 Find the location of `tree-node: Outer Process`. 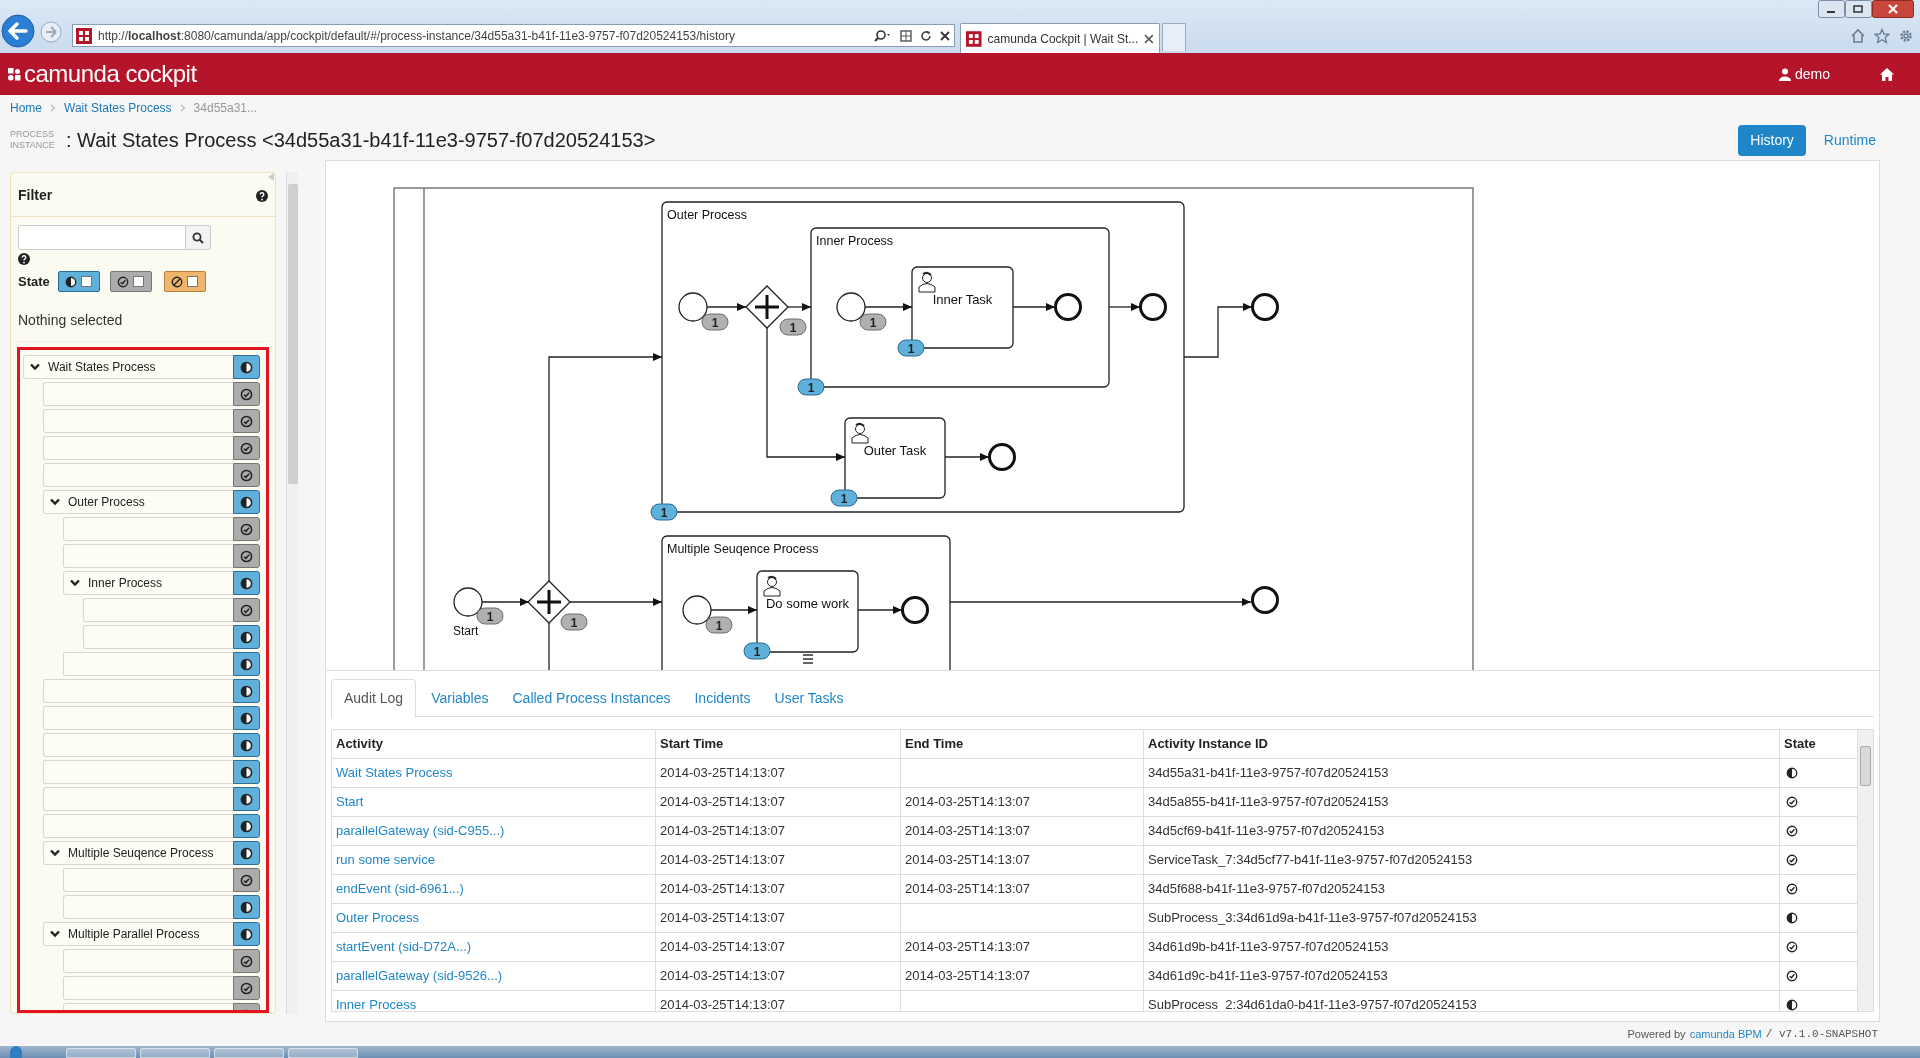

tree-node: Outer Process is located at coordinates (138, 502).